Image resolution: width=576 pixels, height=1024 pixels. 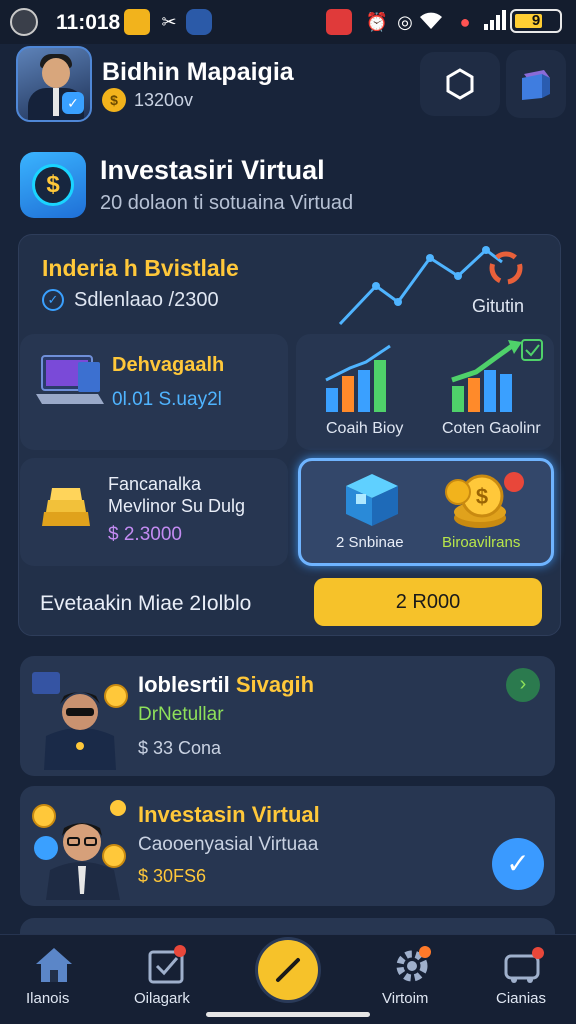 What do you see at coordinates (275, 684) in the screenshot?
I see `list-item-1-title-yellow: Sivagih` at bounding box center [275, 684].